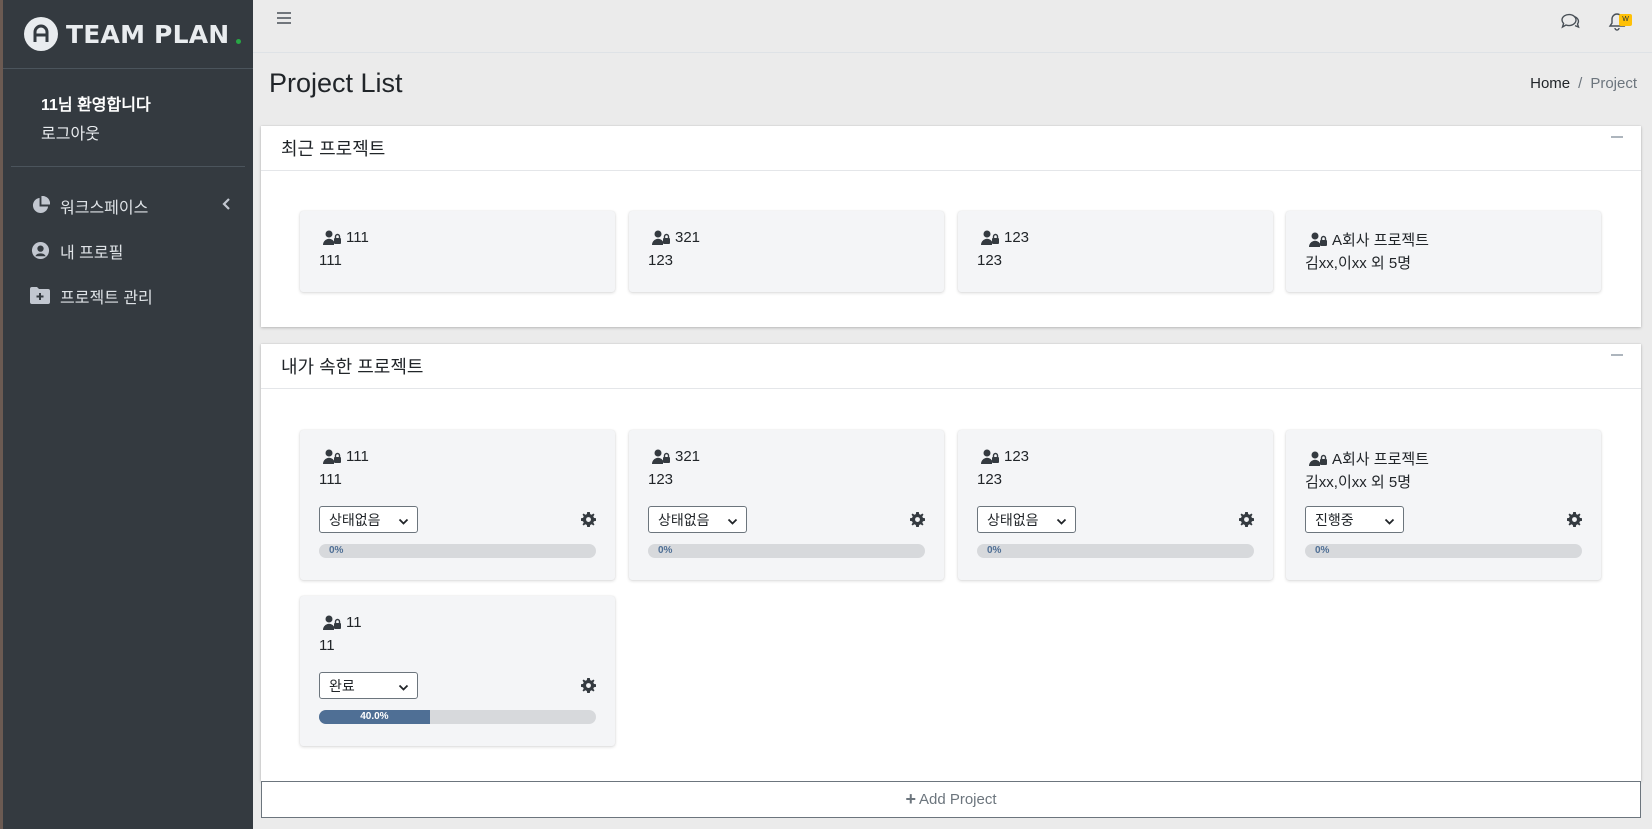 Image resolution: width=1652 pixels, height=829 pixels. I want to click on status-select: 진행중, so click(1354, 519).